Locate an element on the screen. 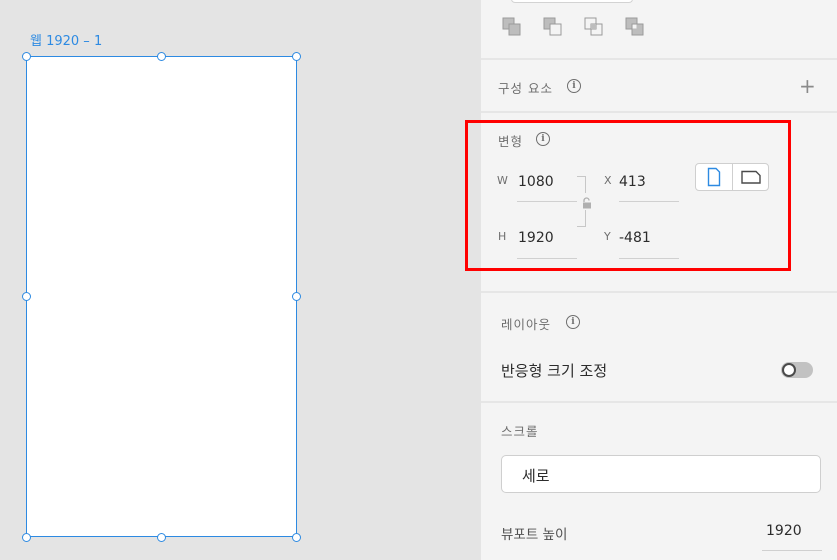  resize-handle-top-left is located at coordinates (26, 56).